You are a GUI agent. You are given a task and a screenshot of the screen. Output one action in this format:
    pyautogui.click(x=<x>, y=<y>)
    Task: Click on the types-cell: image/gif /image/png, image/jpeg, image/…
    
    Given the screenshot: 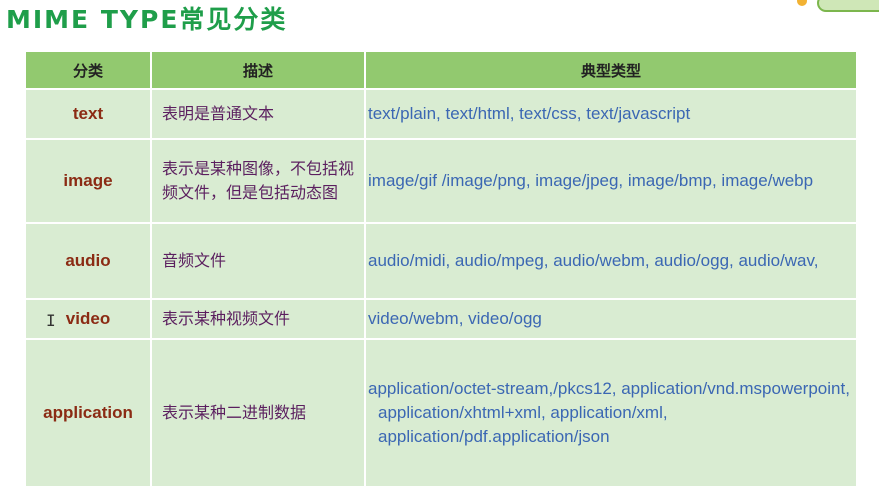 What is the action you would take?
    pyautogui.click(x=611, y=181)
    